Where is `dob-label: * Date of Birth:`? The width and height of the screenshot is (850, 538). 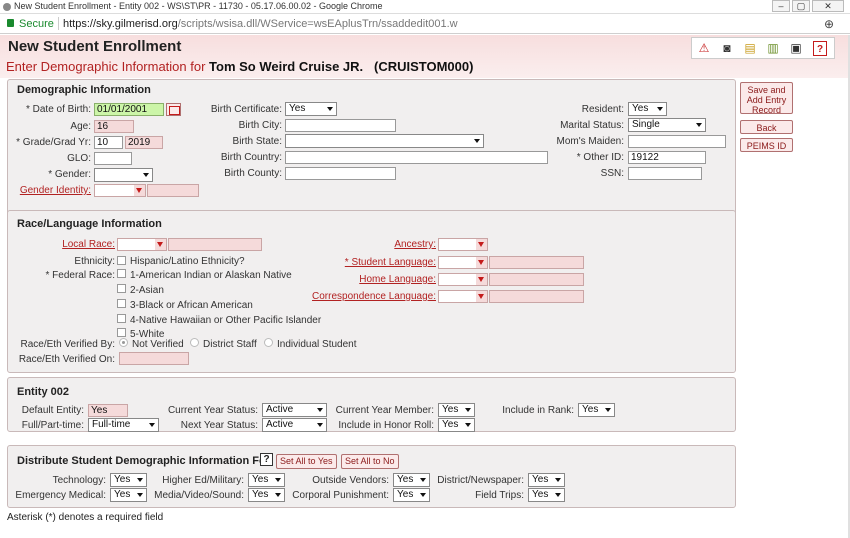 dob-label: * Date of Birth: is located at coordinates (58, 109).